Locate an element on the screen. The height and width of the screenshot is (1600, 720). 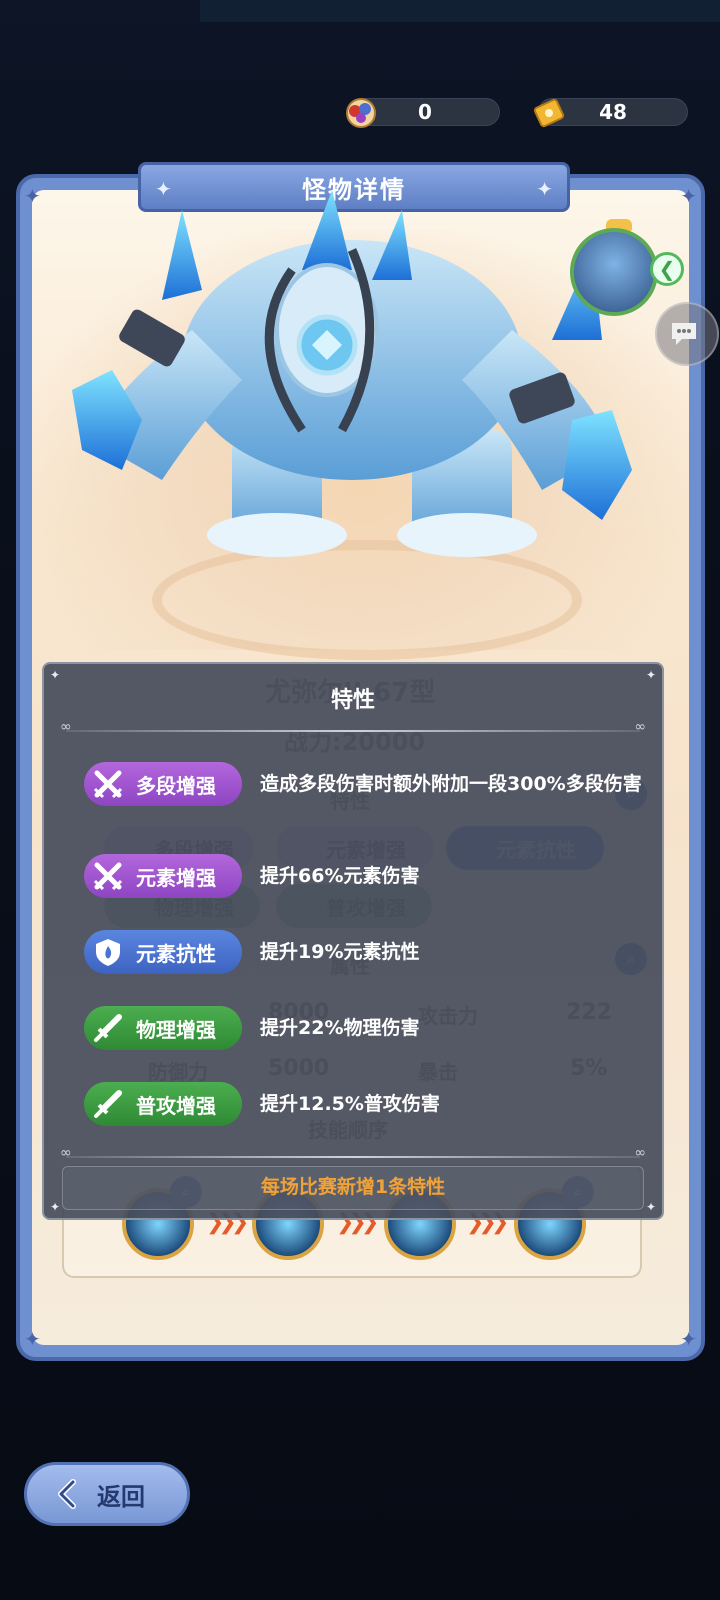
back-arrow-icon is located at coordinates (67, 1494).